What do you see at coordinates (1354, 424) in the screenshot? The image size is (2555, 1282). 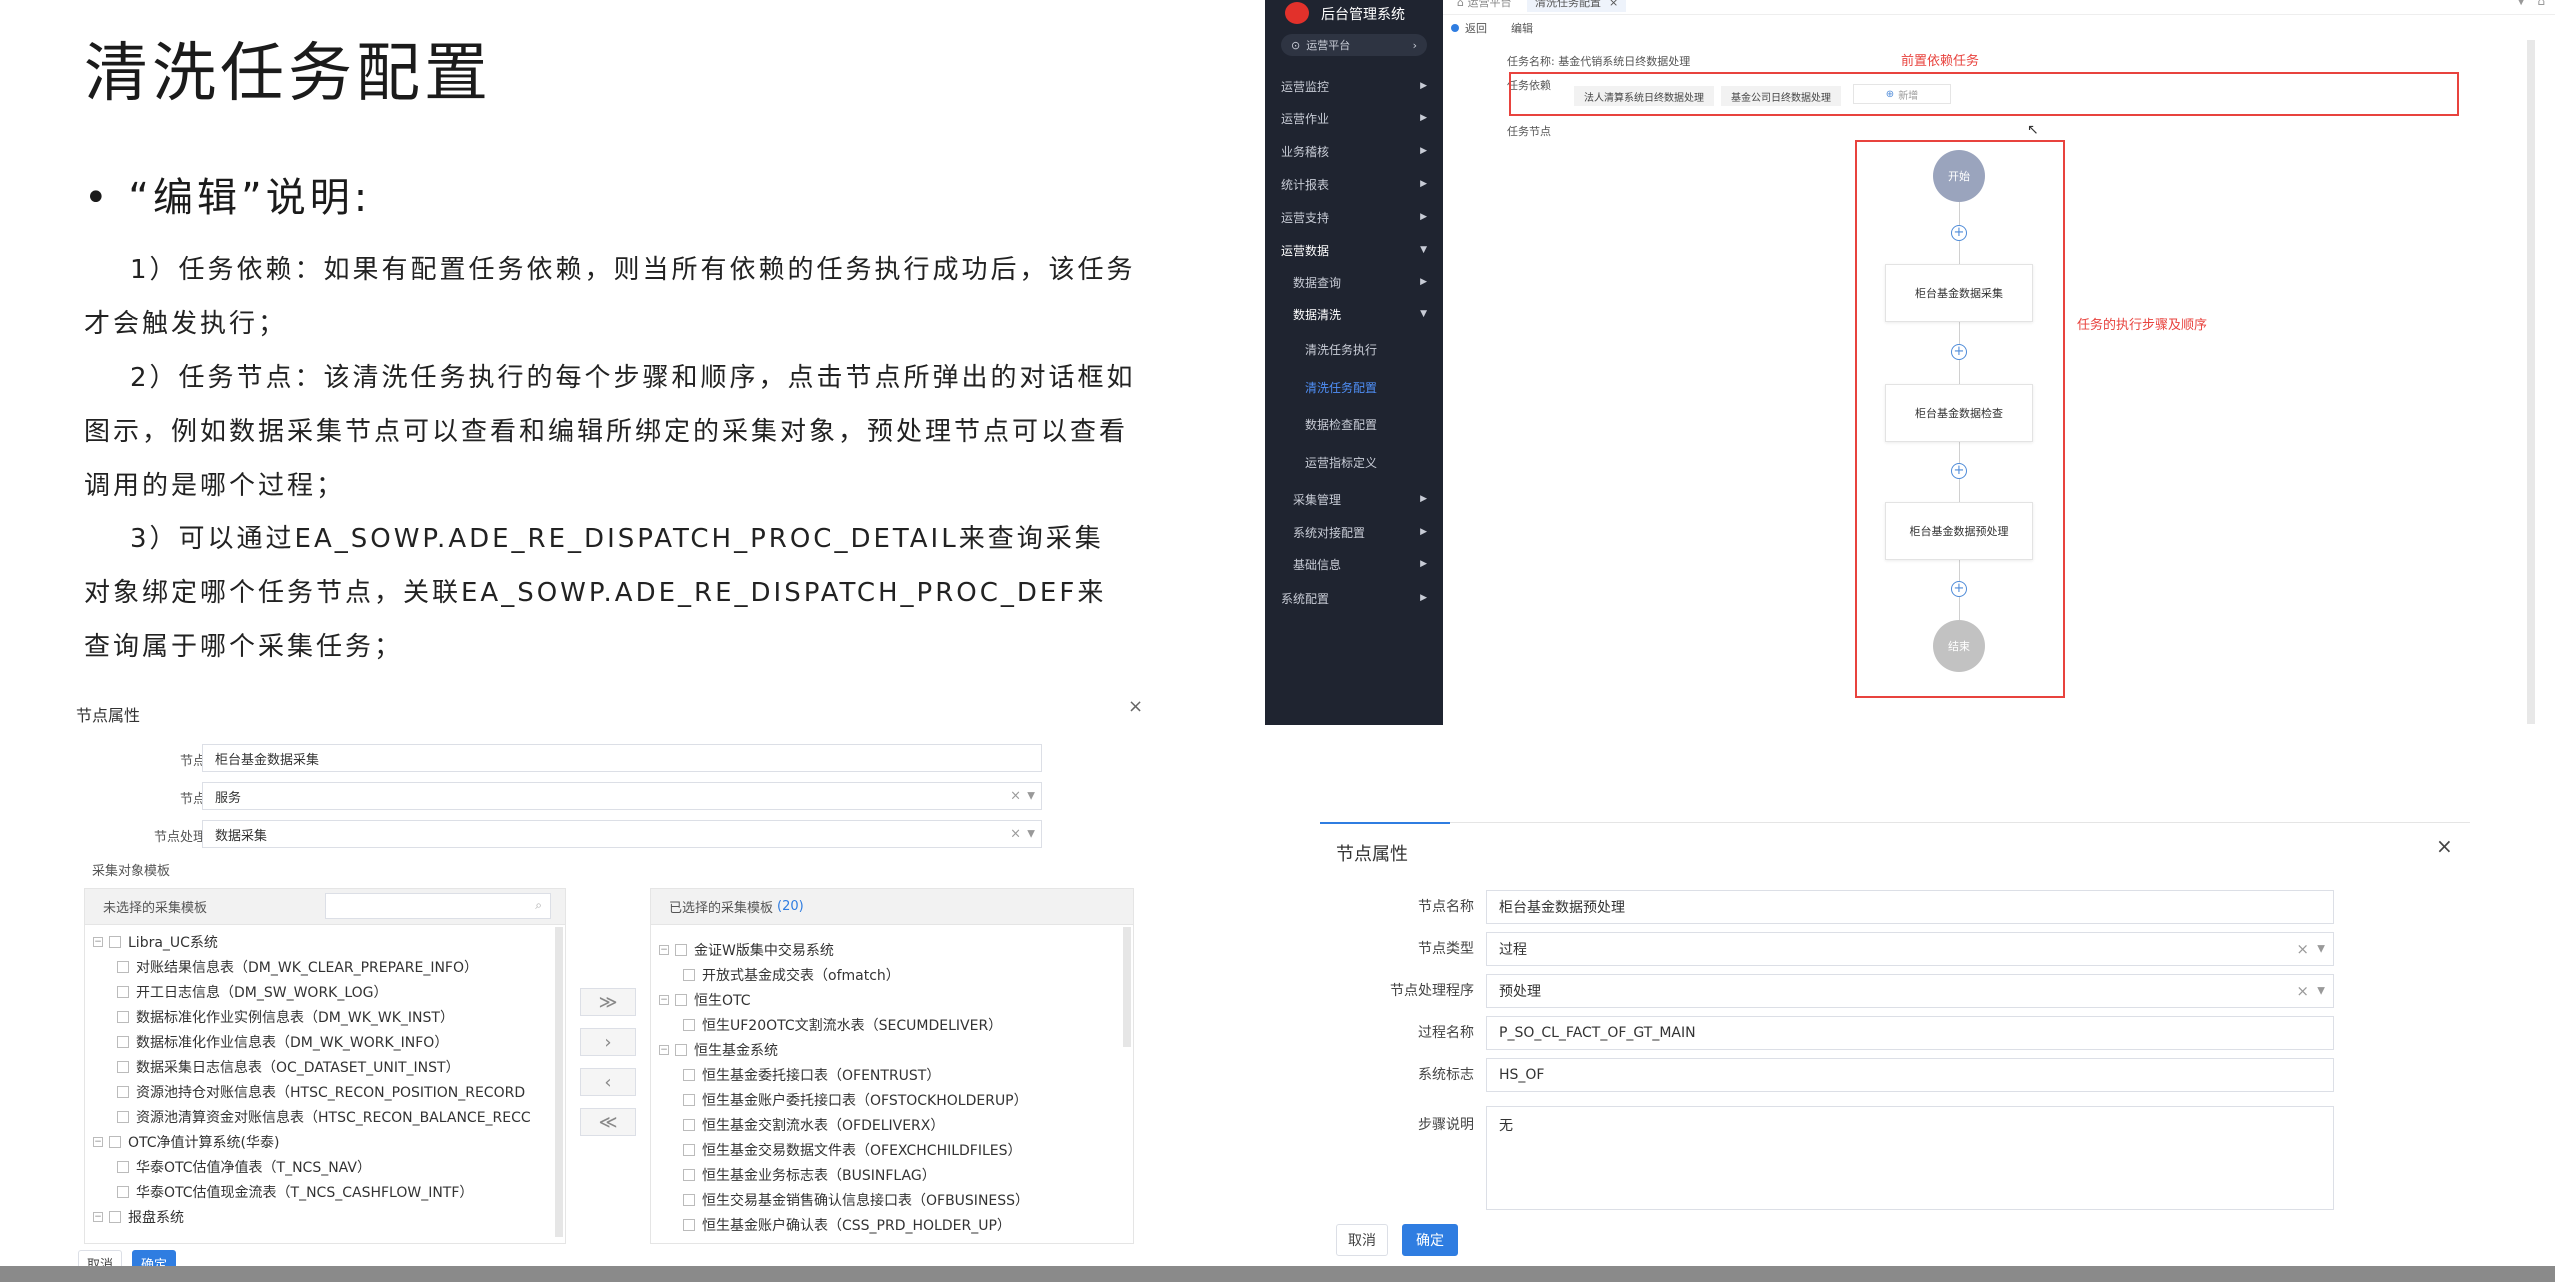 I see `menu-check-config: 数据检查配置` at bounding box center [1354, 424].